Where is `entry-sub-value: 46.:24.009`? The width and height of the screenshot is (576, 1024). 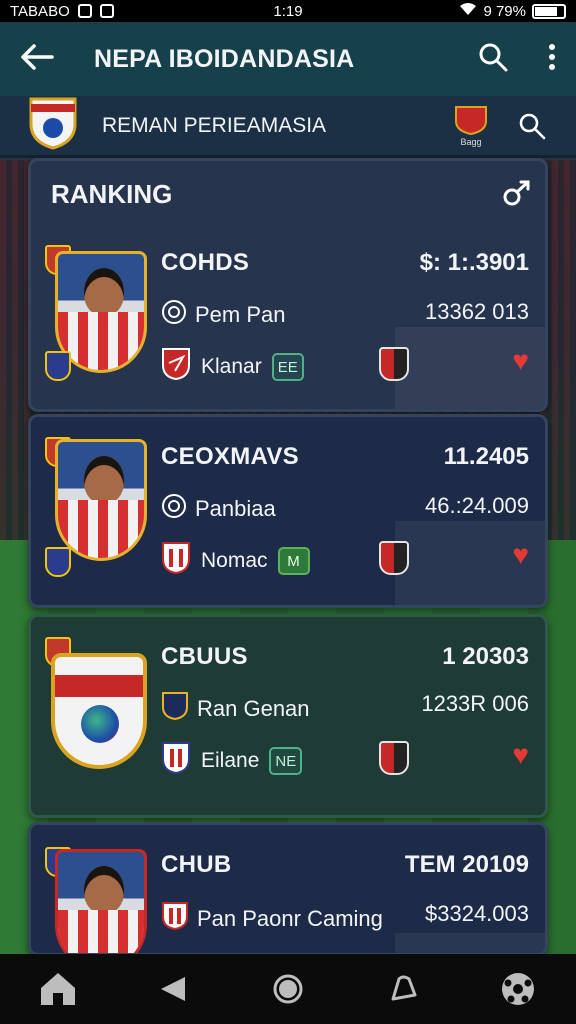 entry-sub-value: 46.:24.009 is located at coordinates (477, 505).